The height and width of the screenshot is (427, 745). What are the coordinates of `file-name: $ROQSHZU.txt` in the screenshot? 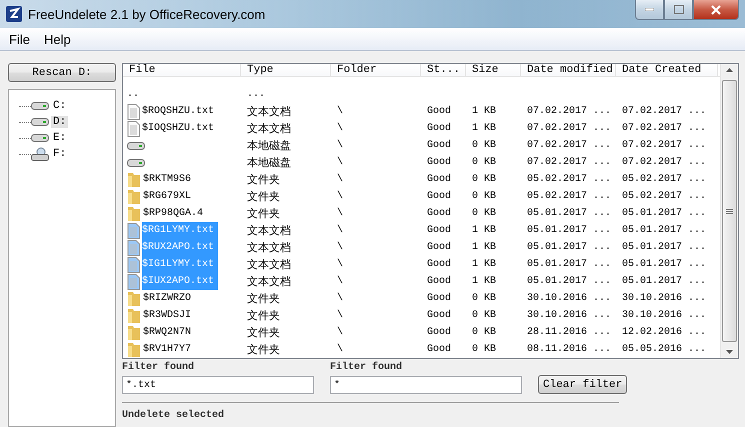 It's located at (180, 111).